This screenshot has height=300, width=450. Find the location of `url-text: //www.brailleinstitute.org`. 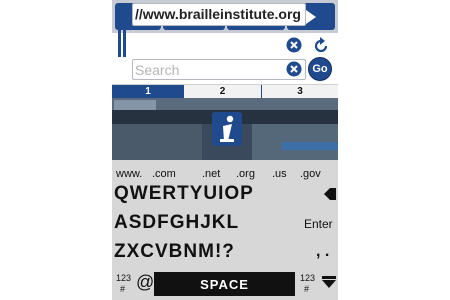

url-text: //www.brailleinstitute.org is located at coordinates (218, 14).